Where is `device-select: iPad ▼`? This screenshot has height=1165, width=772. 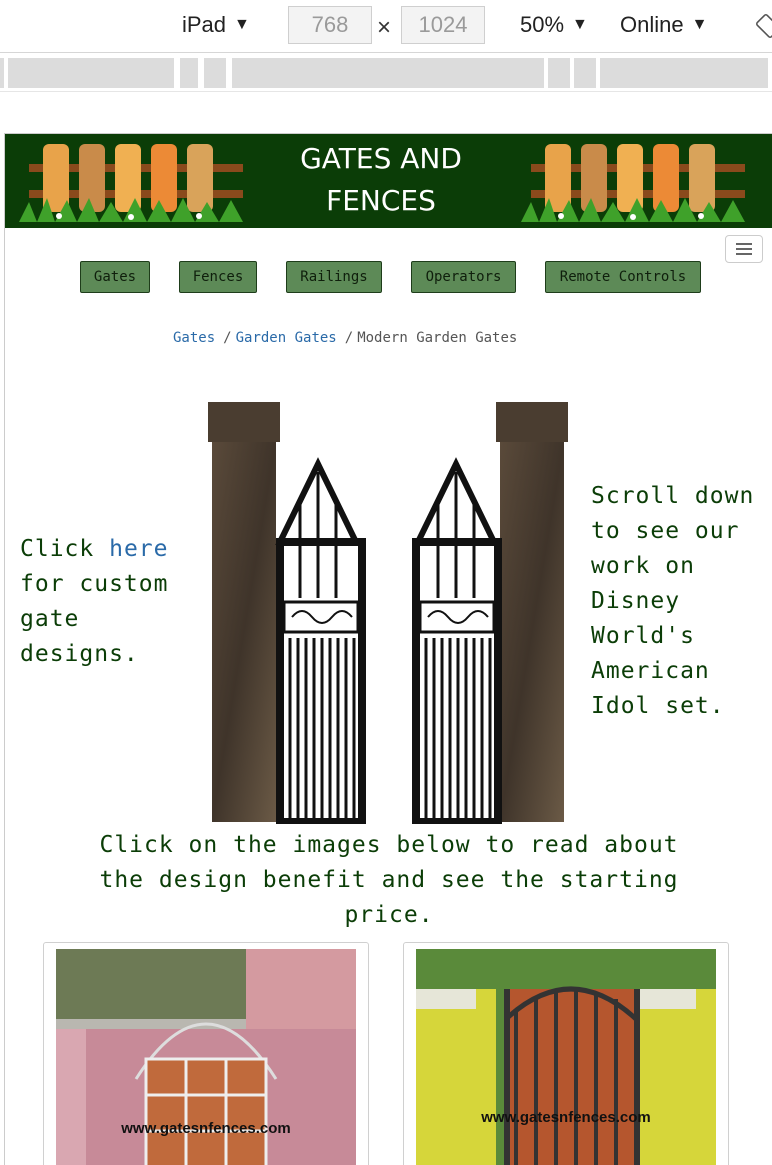 device-select: iPad ▼ is located at coordinates (216, 25).